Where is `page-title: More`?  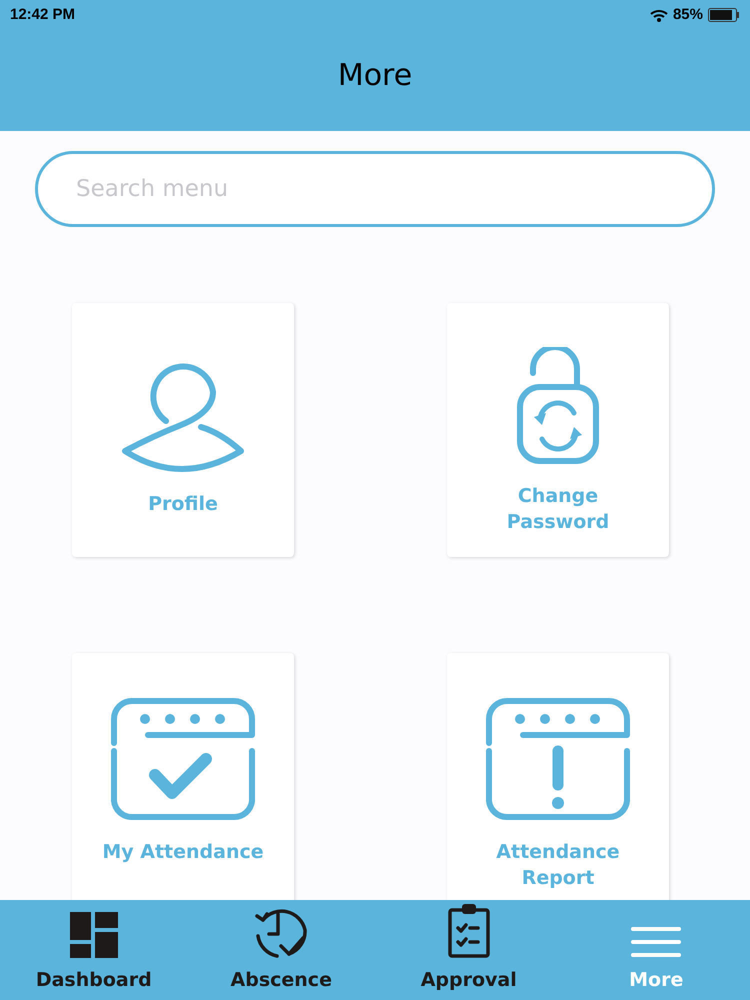 page-title: More is located at coordinates (375, 76).